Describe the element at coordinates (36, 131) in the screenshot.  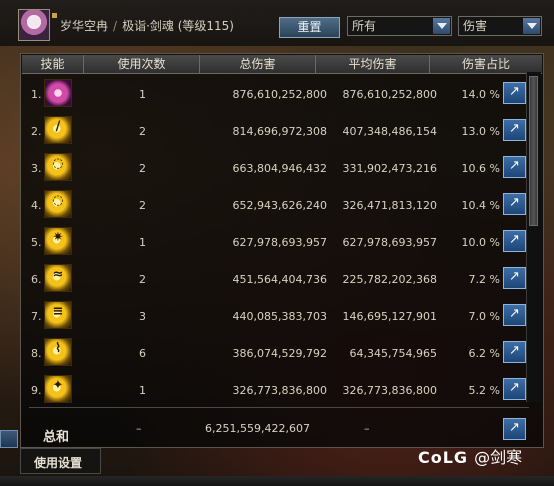
I see `row-index: 2.` at that location.